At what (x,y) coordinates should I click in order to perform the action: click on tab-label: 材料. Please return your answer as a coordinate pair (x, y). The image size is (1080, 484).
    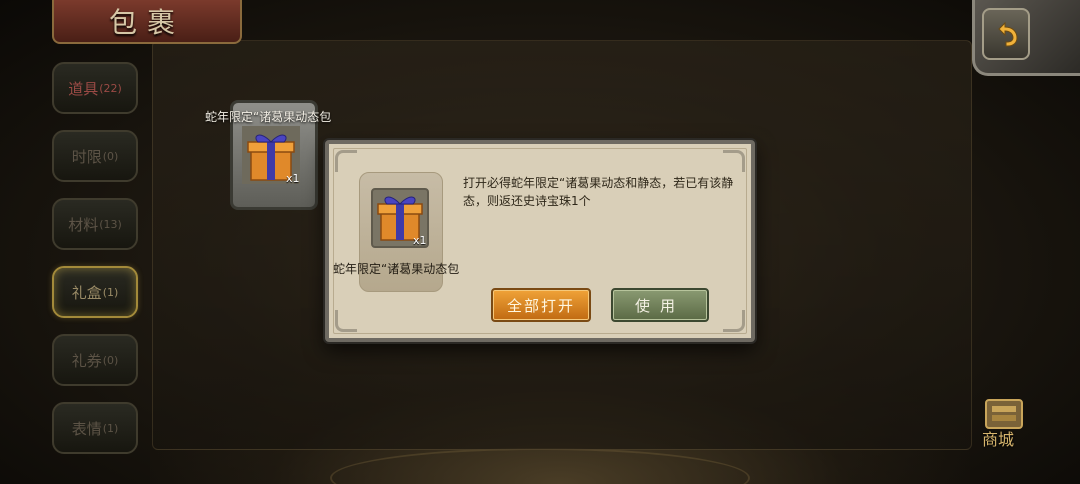
    Looking at the image, I should click on (83, 224).